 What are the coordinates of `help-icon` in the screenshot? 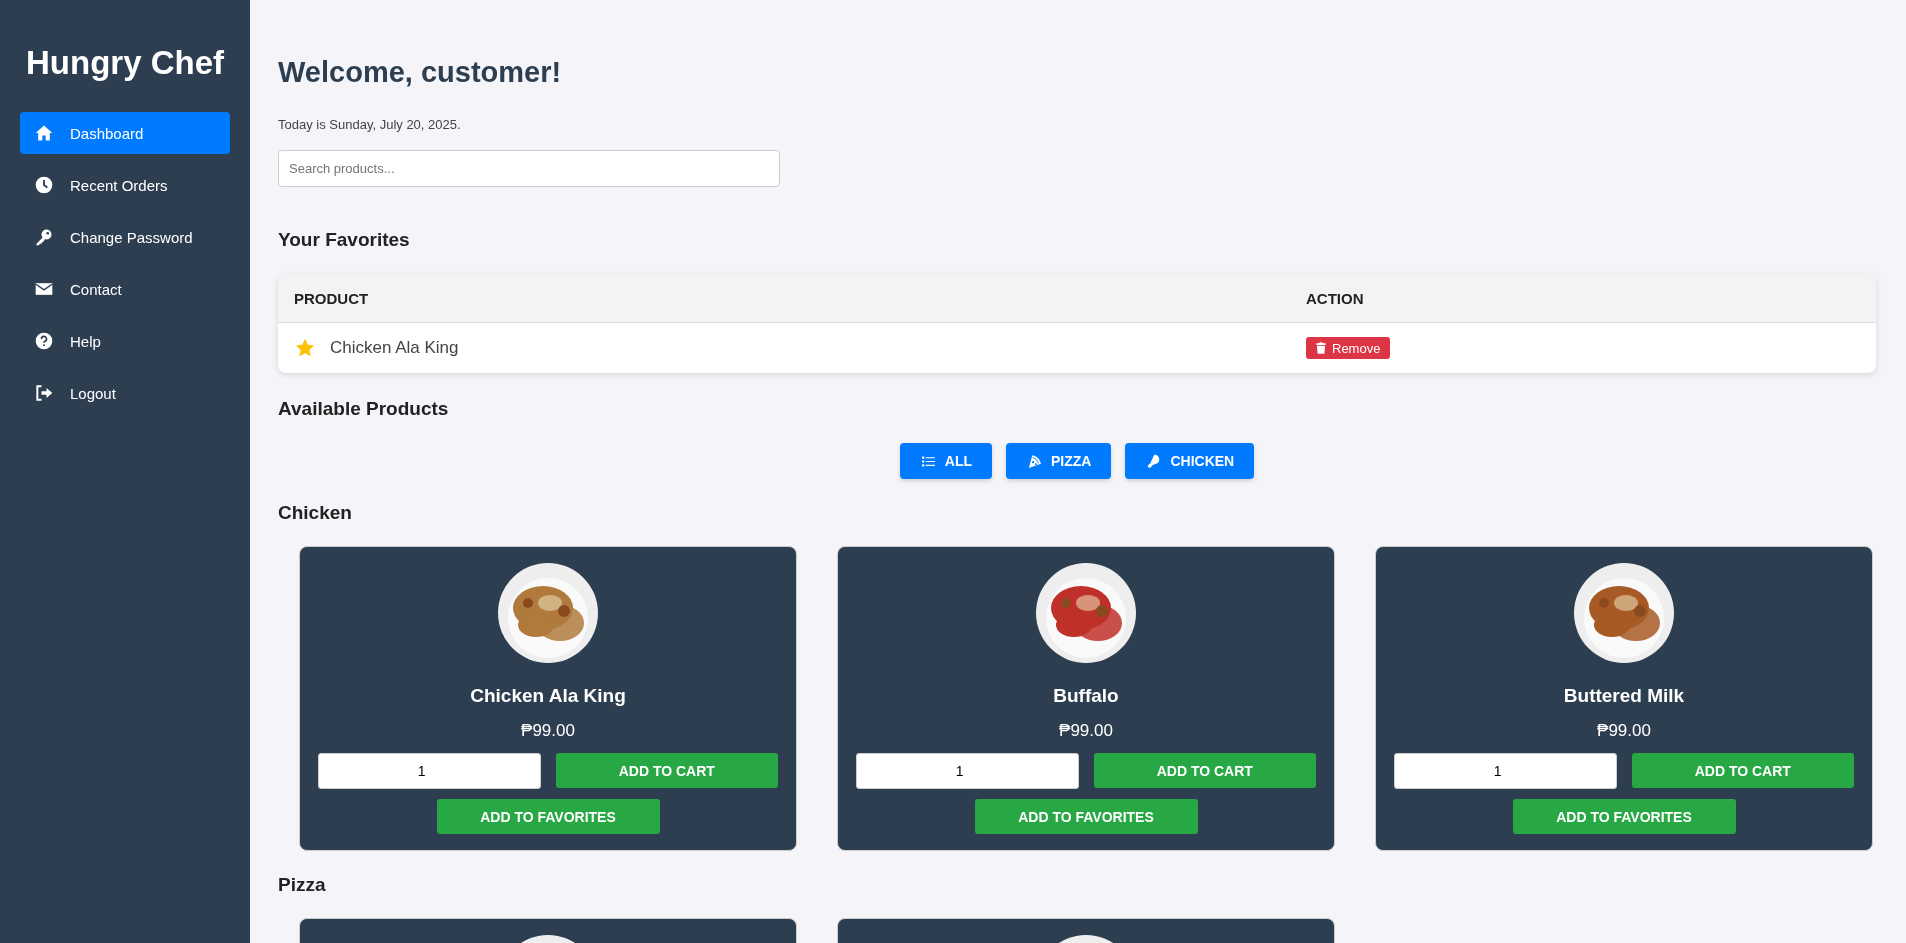 It's located at (44, 341).